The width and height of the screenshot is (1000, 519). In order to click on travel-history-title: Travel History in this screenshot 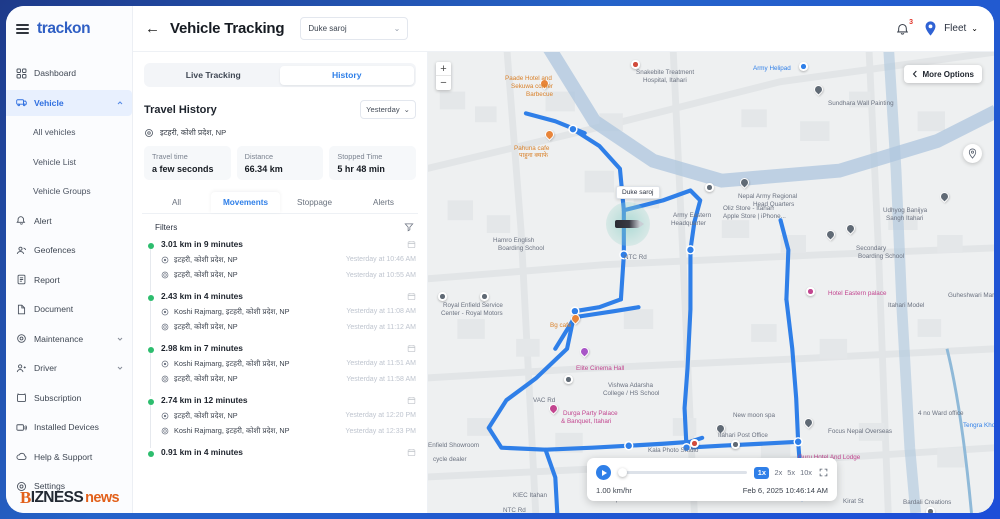, I will do `click(180, 109)`.